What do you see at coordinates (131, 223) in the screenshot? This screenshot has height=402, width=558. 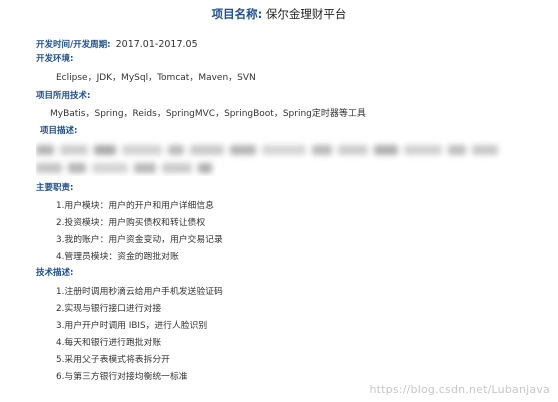 I see `responsibility-item: 2.投资模块：用户购买债权和转让债权` at bounding box center [131, 223].